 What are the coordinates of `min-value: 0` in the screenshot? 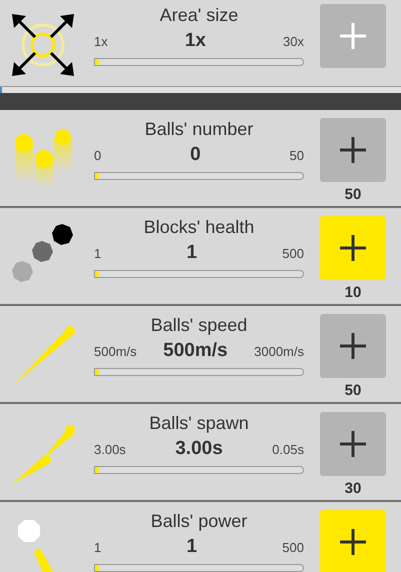 It's located at (98, 155).